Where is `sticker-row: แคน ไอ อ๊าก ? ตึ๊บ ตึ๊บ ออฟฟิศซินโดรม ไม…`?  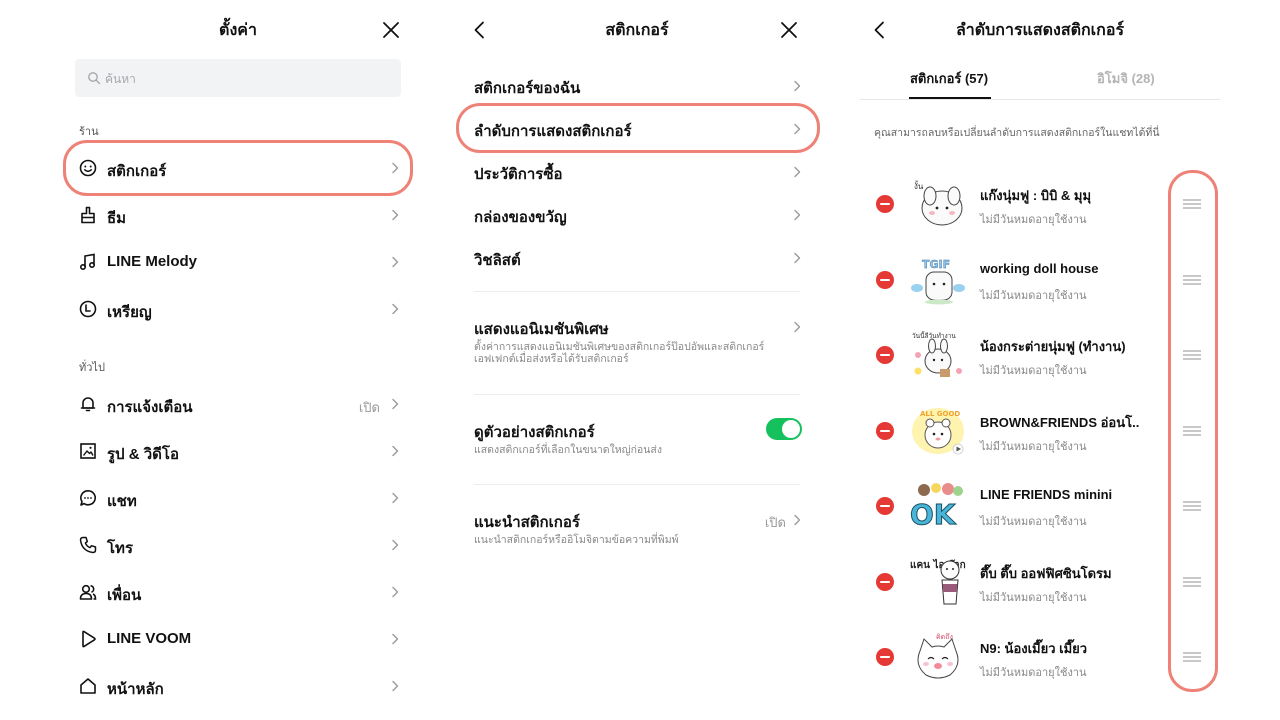 sticker-row: แคน ไอ อ๊าก ? ตึ๊บ ตึ๊บ ออฟฟิศซินโดรม ไม… is located at coordinates (1040, 587).